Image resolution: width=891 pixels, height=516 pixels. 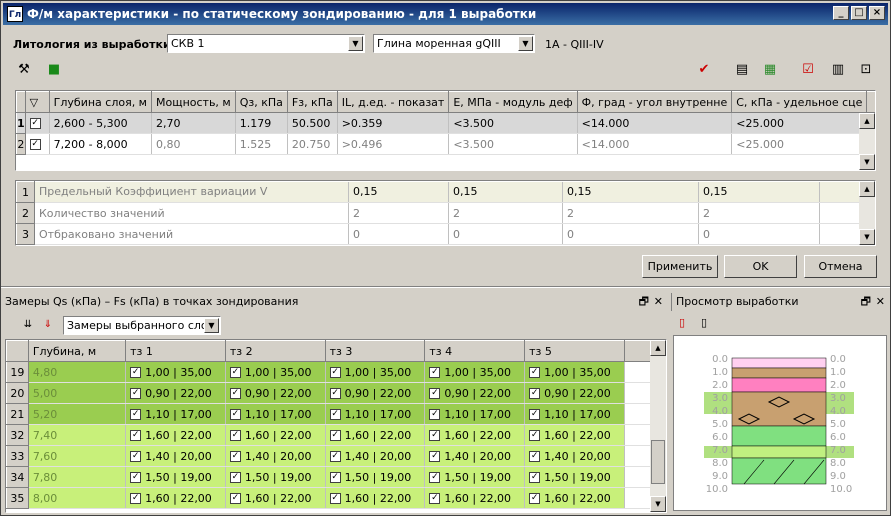 I want to click on cell-il: >0.359, so click(x=393, y=123).